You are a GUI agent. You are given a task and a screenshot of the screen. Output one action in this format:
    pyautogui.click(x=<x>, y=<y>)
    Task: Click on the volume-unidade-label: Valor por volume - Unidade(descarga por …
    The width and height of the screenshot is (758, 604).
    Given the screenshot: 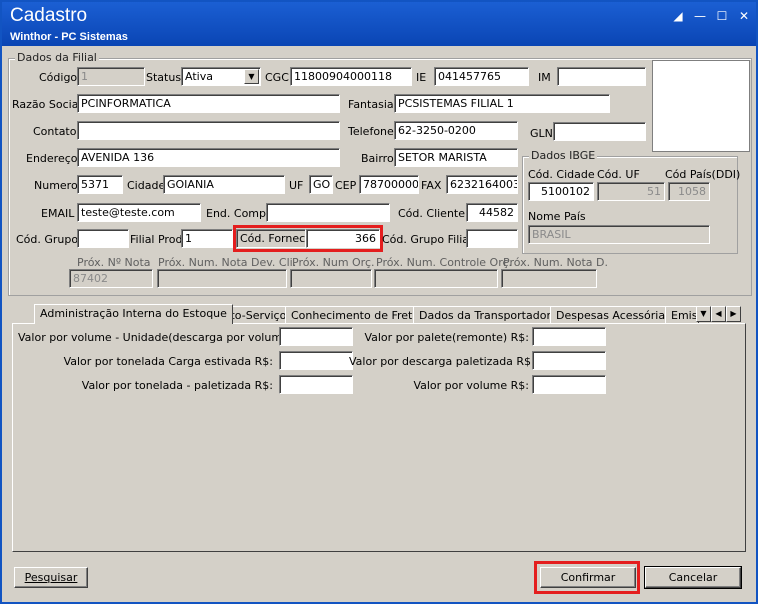 What is the action you would take?
    pyautogui.click(x=165, y=337)
    